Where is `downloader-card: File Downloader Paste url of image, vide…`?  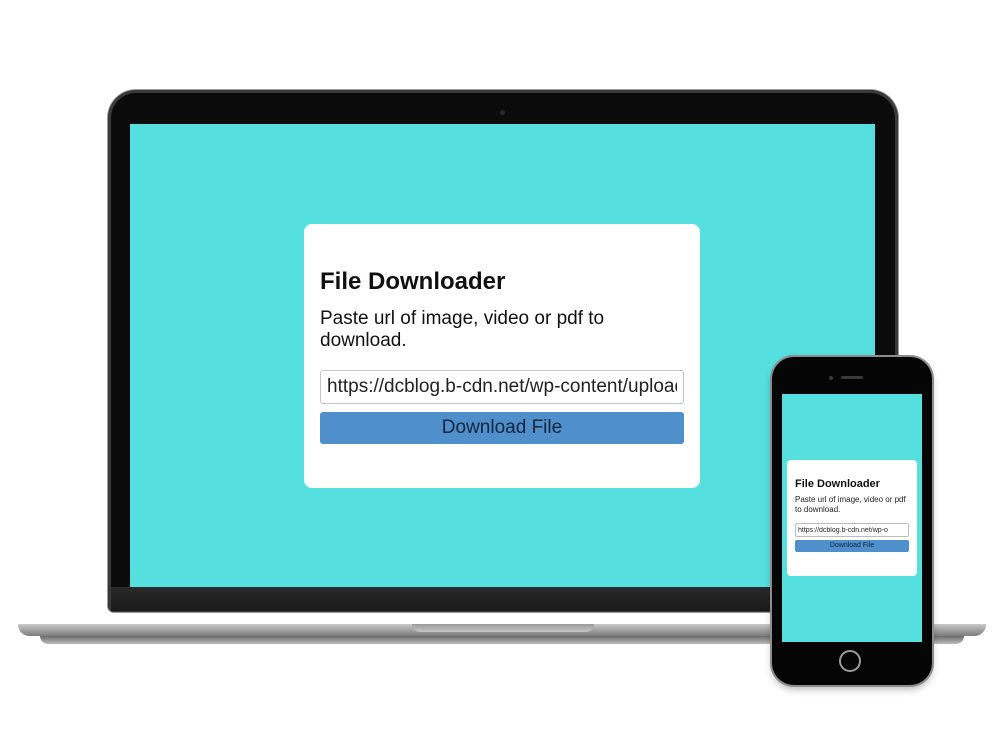 downloader-card: File Downloader Paste url of image, vide… is located at coordinates (502, 356).